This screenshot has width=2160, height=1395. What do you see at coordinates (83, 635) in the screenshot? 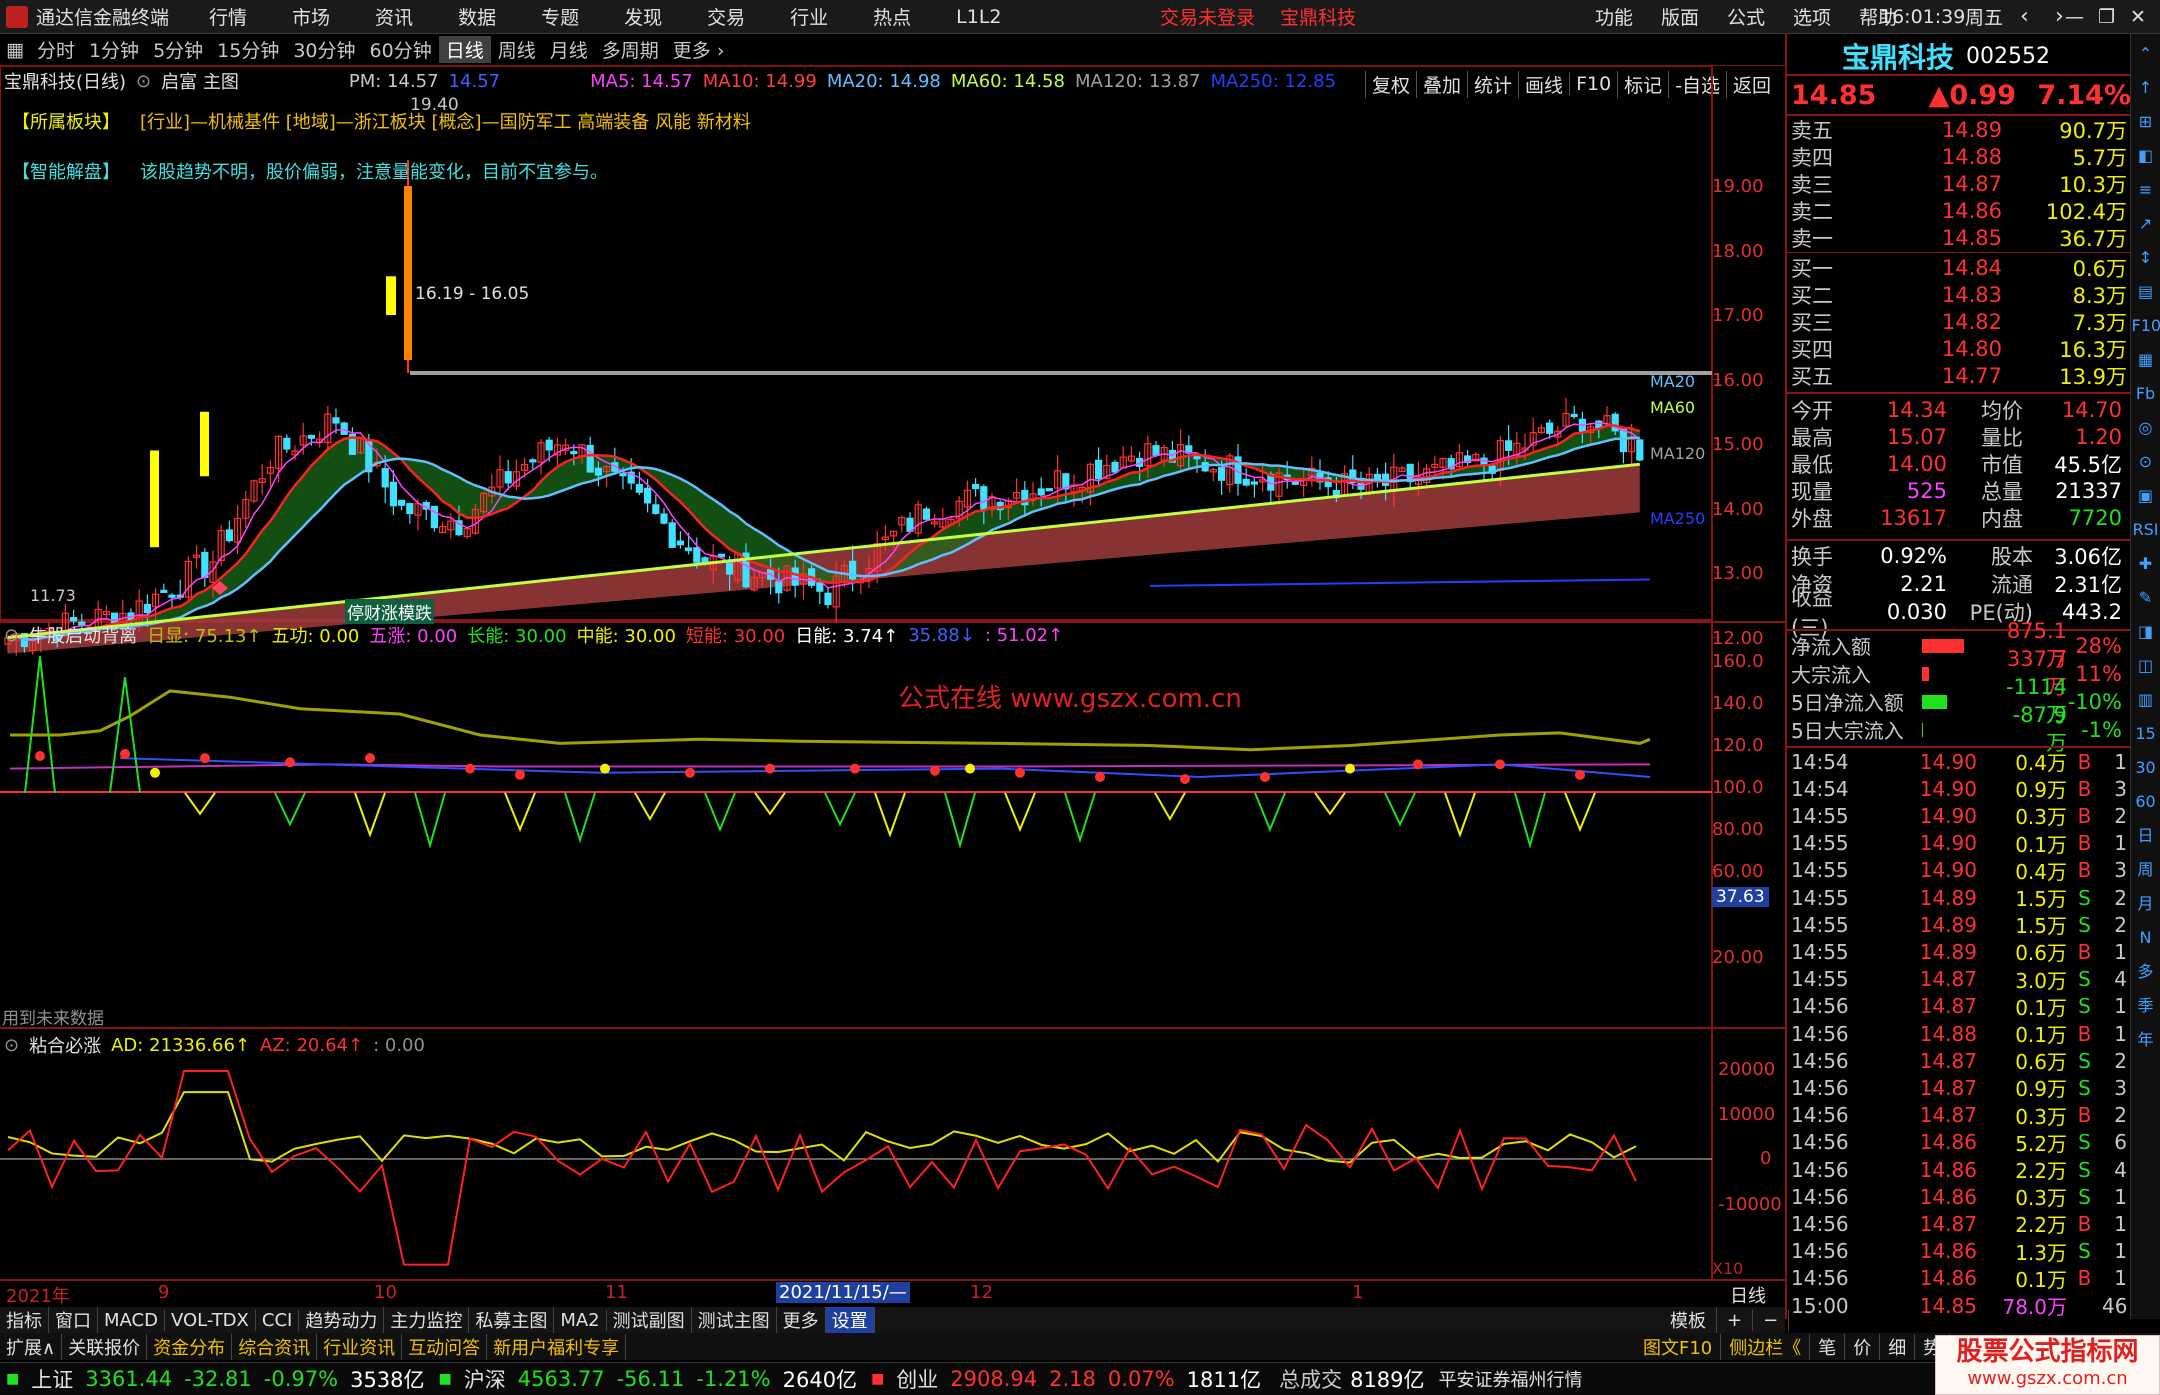
I see `sub1-title: 牛股启动背离` at bounding box center [83, 635].